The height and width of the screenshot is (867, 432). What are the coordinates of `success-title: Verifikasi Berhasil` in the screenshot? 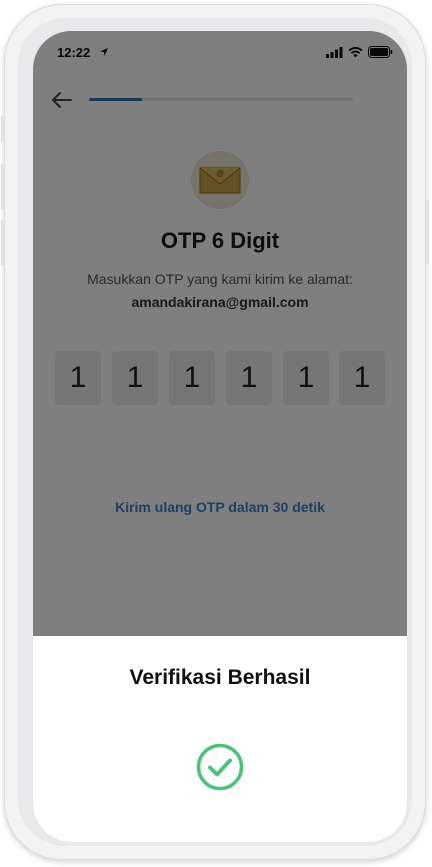 It's located at (220, 677).